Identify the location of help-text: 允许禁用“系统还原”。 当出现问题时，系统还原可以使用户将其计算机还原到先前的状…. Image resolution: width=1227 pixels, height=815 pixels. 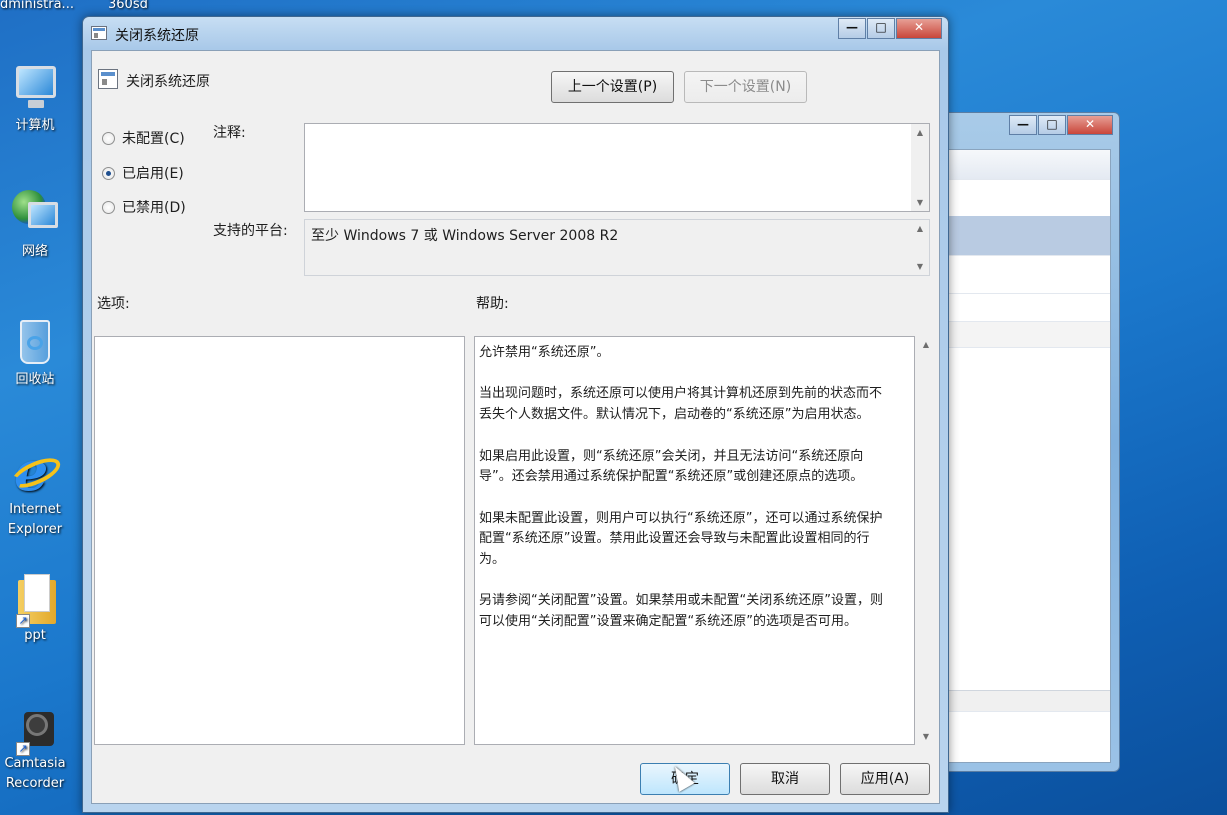
(681, 487).